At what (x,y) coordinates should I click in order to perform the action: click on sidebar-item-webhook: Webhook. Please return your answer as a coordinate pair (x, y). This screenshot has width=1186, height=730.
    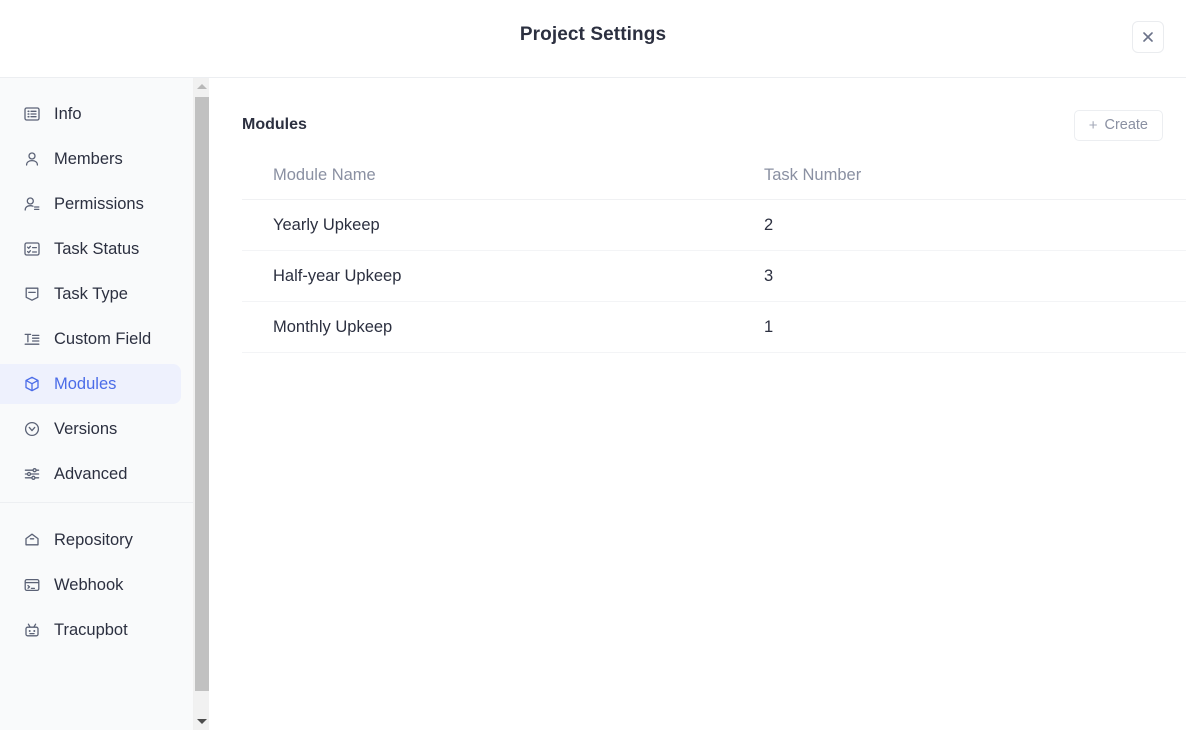
    Looking at the image, I should click on (90, 585).